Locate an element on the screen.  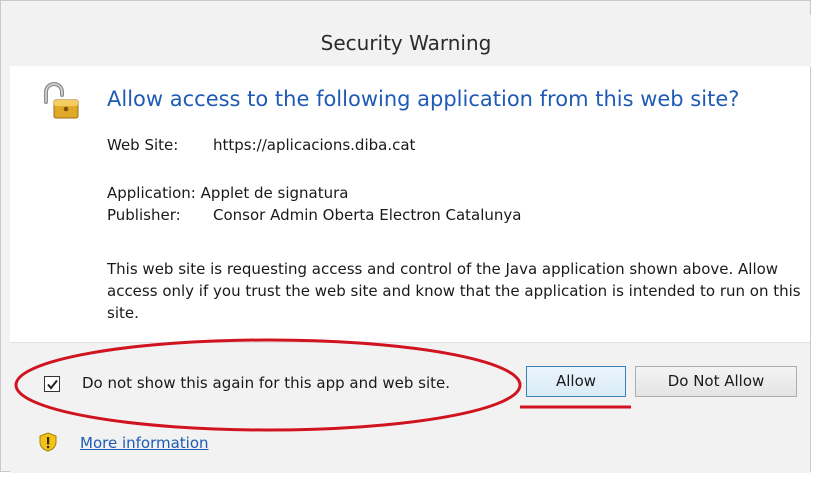
application-value: Applet de signatura is located at coordinates (274, 193).